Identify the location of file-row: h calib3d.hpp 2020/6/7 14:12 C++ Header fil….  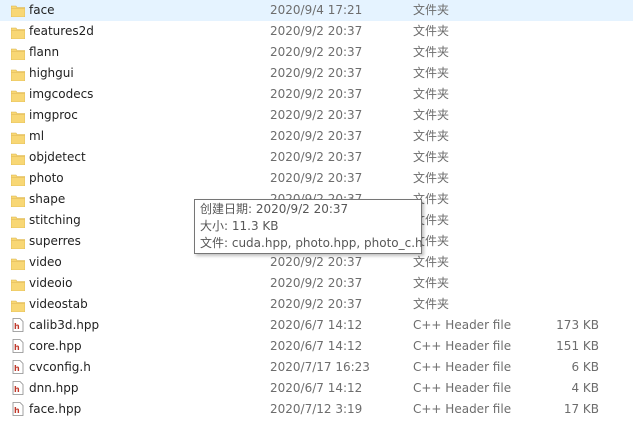
(316, 325).